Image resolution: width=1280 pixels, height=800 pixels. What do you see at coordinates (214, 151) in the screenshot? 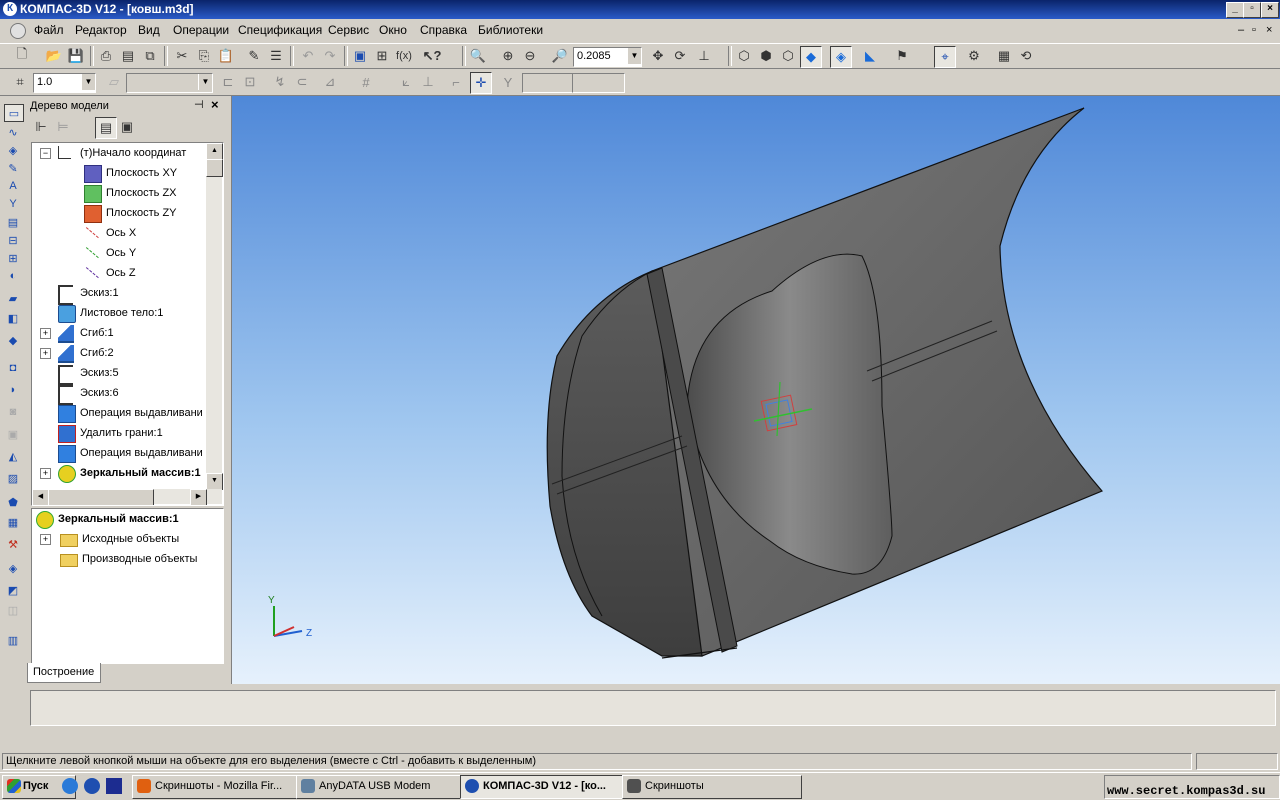
I see `scroll-up-icon: ▲` at bounding box center [214, 151].